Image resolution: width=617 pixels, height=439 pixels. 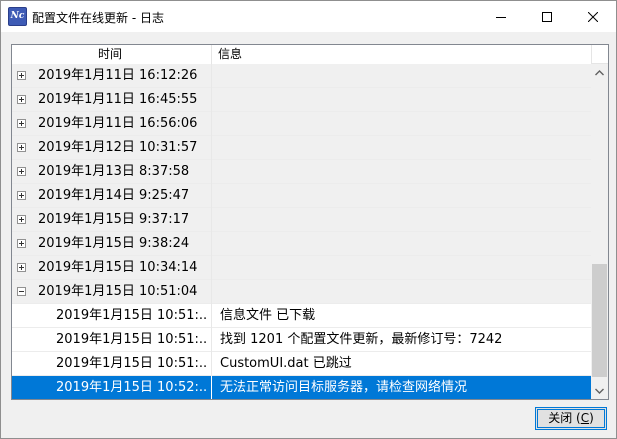 I want to click on collapse-icon, so click(x=21, y=291).